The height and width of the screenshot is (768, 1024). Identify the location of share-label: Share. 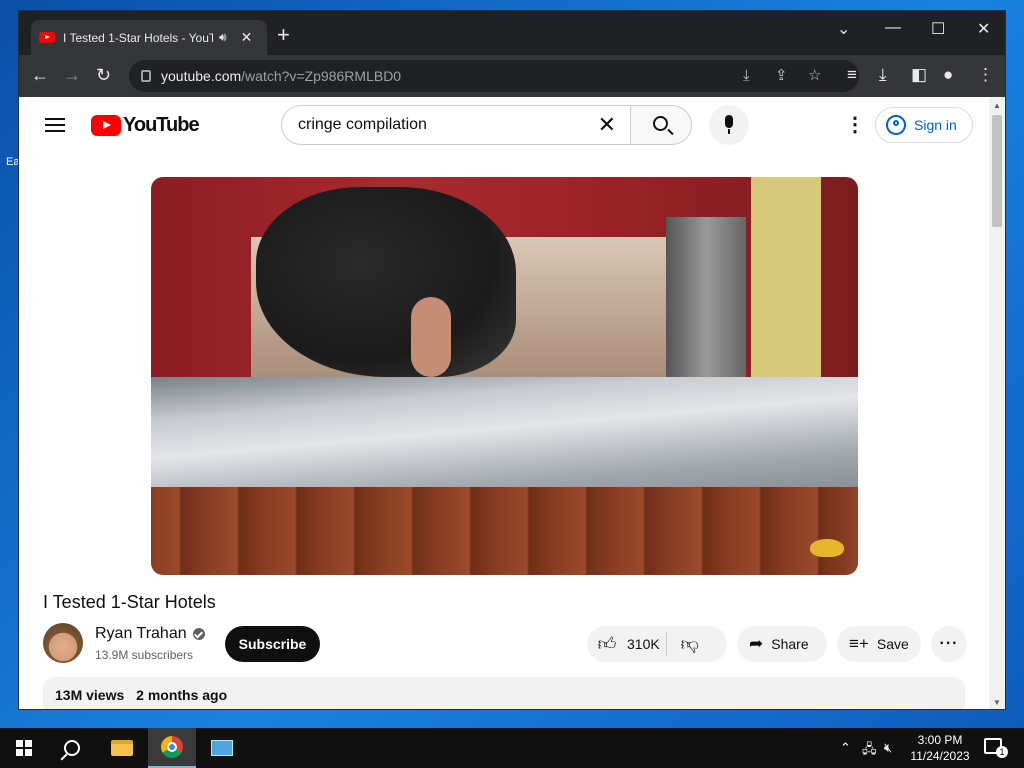
(790, 644).